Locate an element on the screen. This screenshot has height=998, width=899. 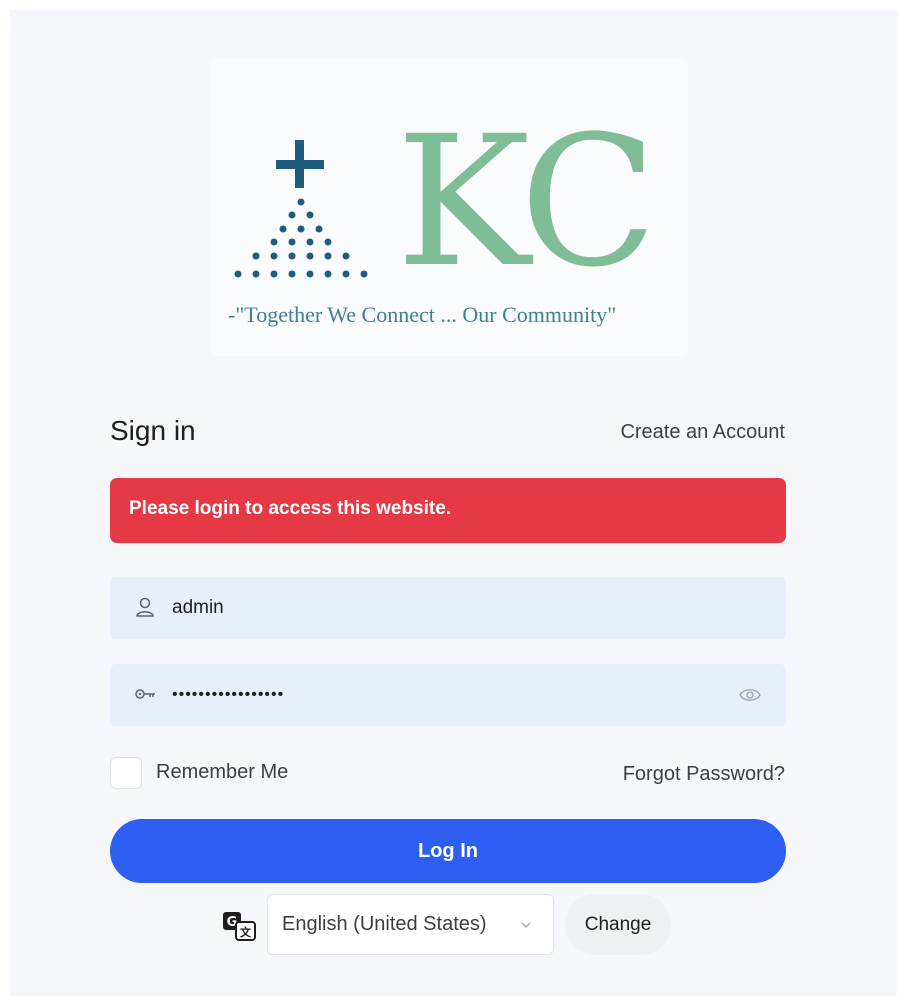
change-language-button: Change is located at coordinates (618, 924).